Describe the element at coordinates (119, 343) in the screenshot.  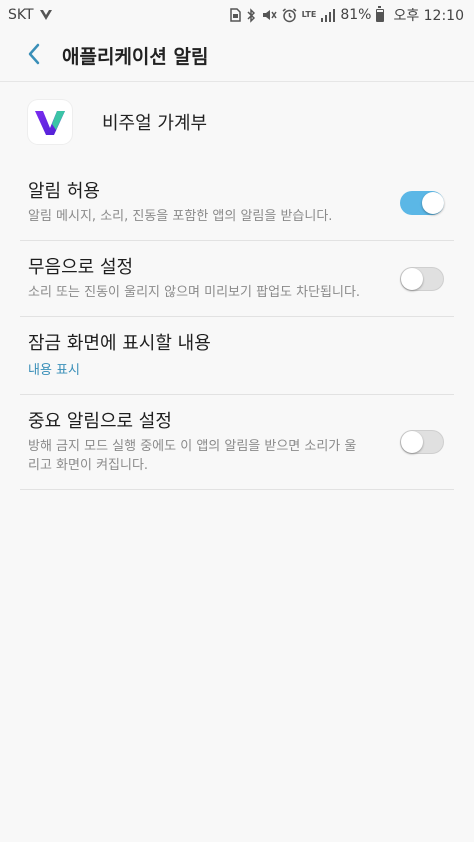
I see `setting-title: 잠금 화면에 표시할 내용` at that location.